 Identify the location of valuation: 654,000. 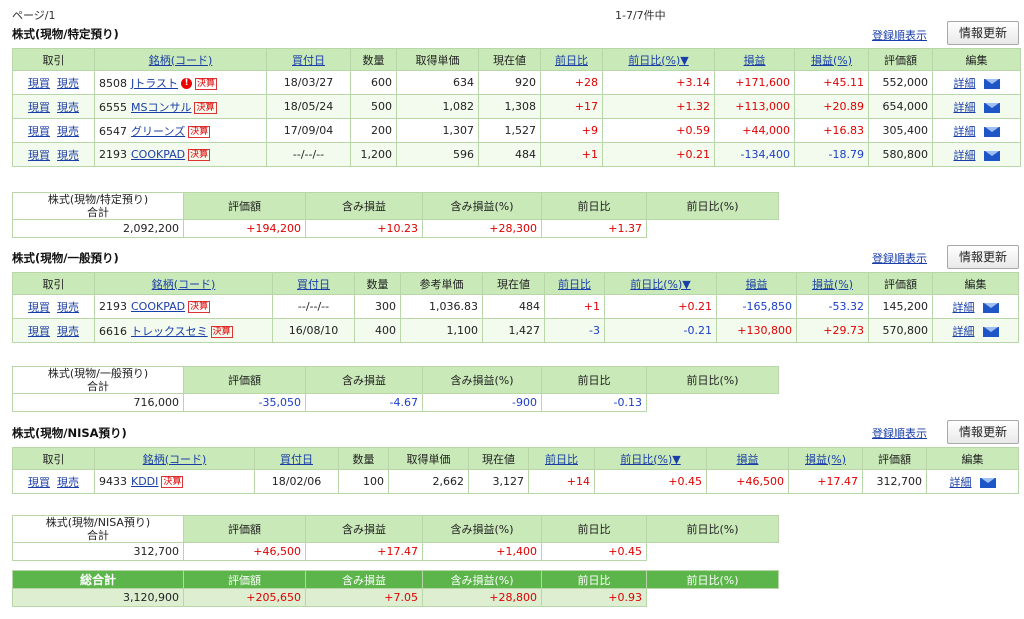
(900, 106).